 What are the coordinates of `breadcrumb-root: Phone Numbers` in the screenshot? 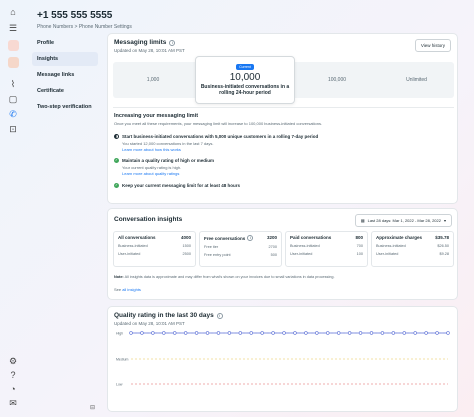 It's located at (55, 27).